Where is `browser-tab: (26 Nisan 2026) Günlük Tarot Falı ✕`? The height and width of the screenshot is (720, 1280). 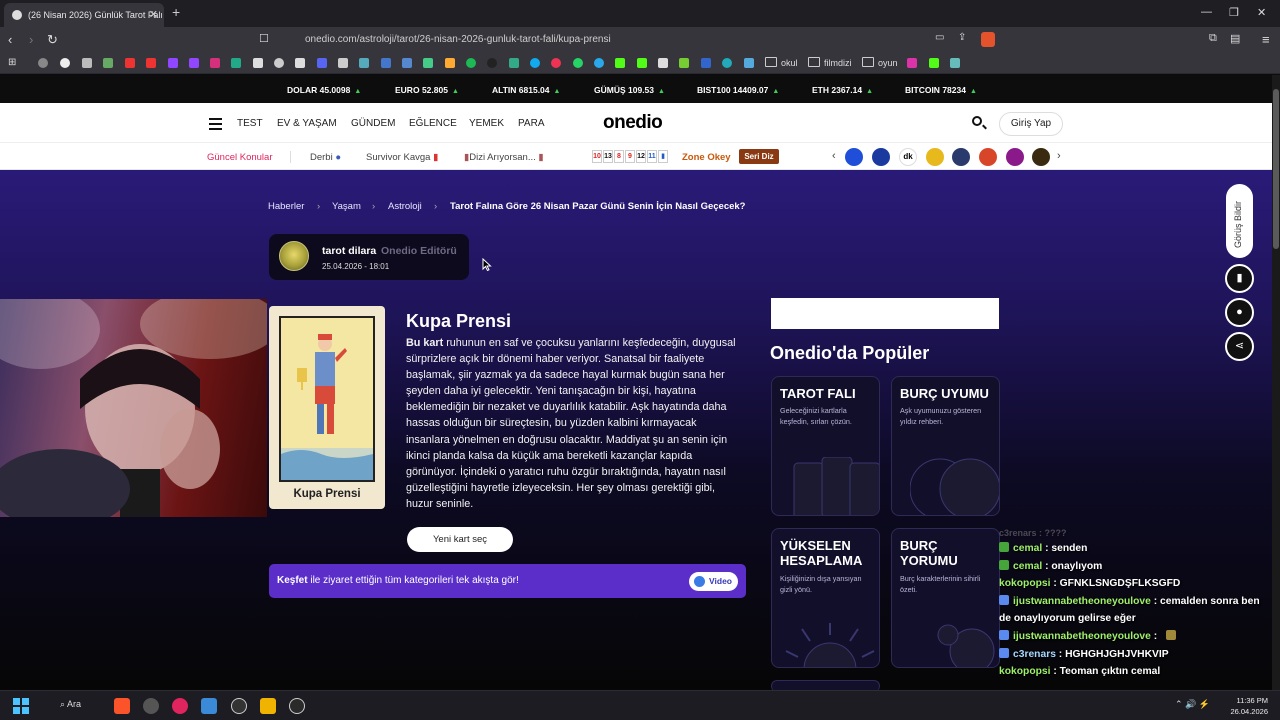 browser-tab: (26 Nisan 2026) Günlük Tarot Falı ✕ is located at coordinates (84, 15).